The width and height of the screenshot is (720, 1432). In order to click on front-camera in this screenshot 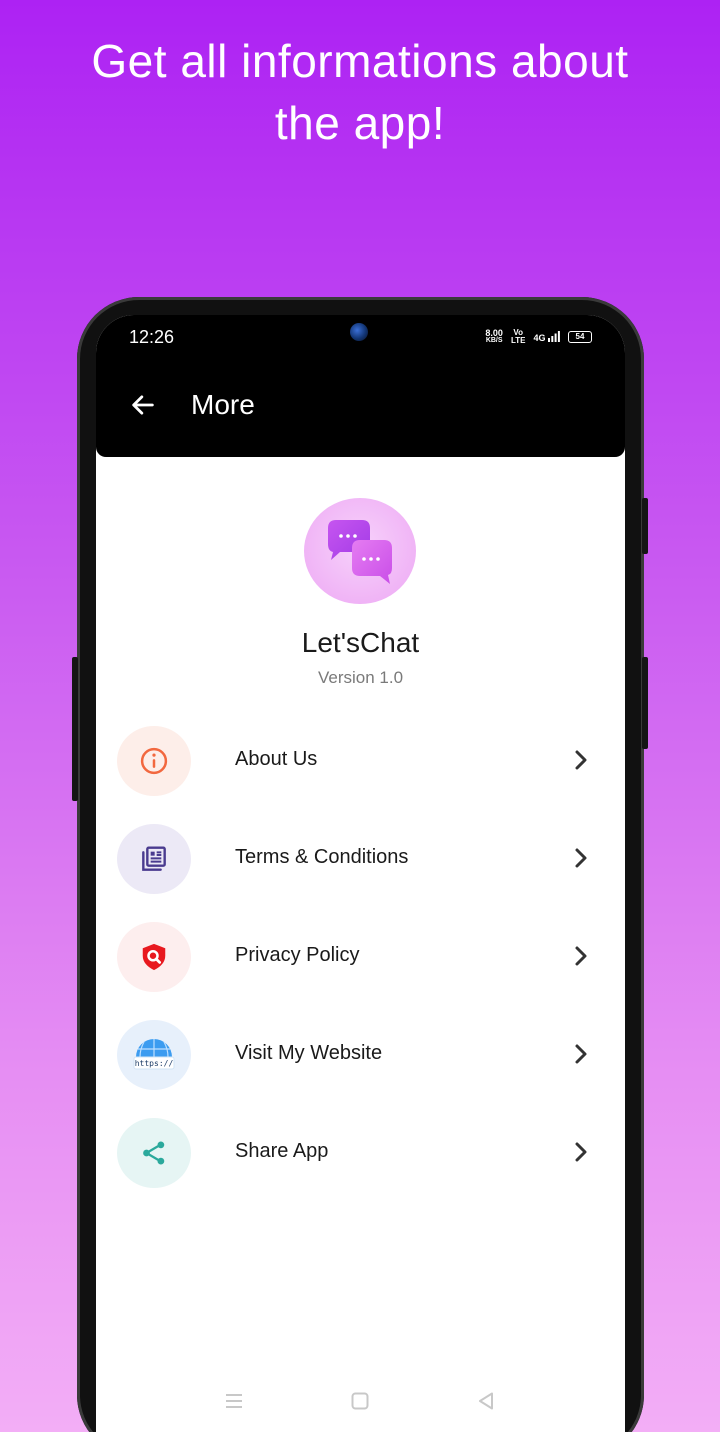, I will do `click(359, 332)`.